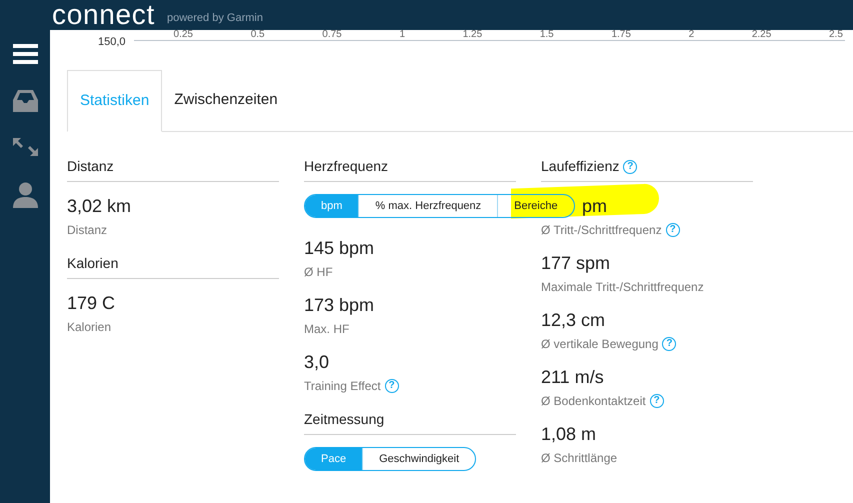  Describe the element at coordinates (569, 434) in the screenshot. I see `stat-value: 1,08 m` at that location.